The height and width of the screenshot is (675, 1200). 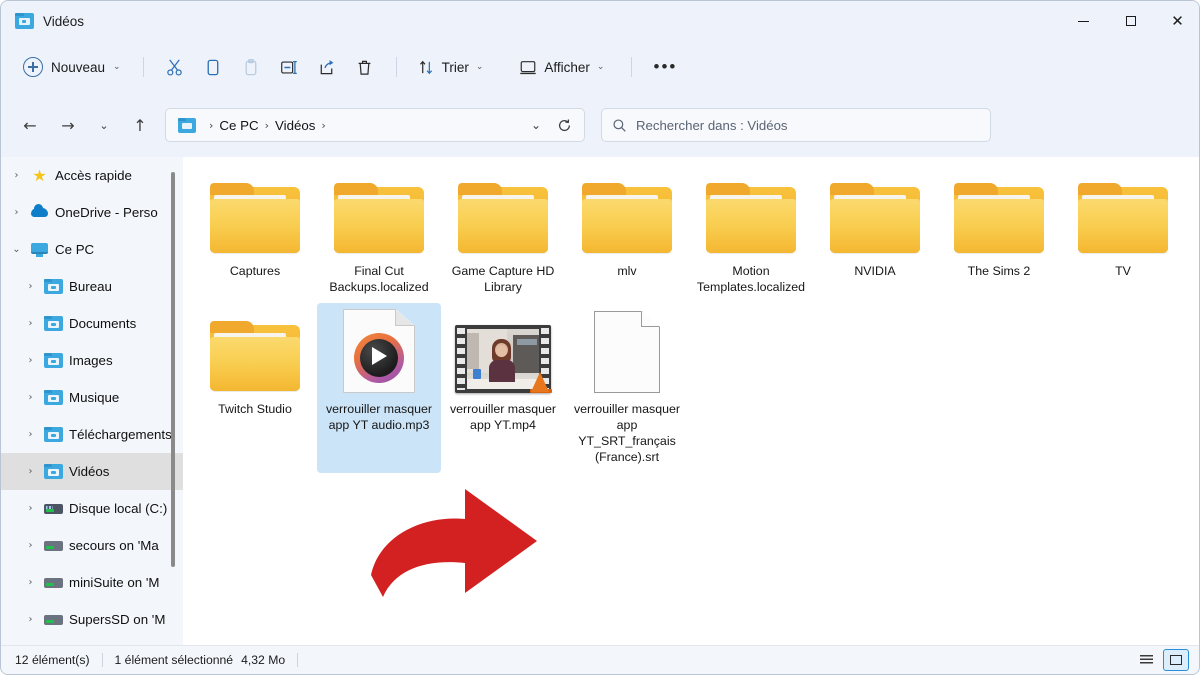 I want to click on sidebar-item-ce-pc: ⌄ Ce PC, so click(x=92, y=249).